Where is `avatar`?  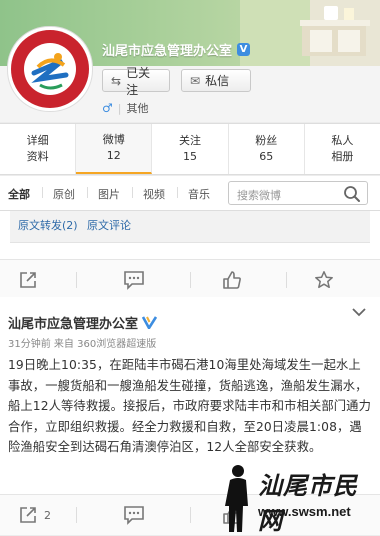
avatar is located at coordinates (50, 69).